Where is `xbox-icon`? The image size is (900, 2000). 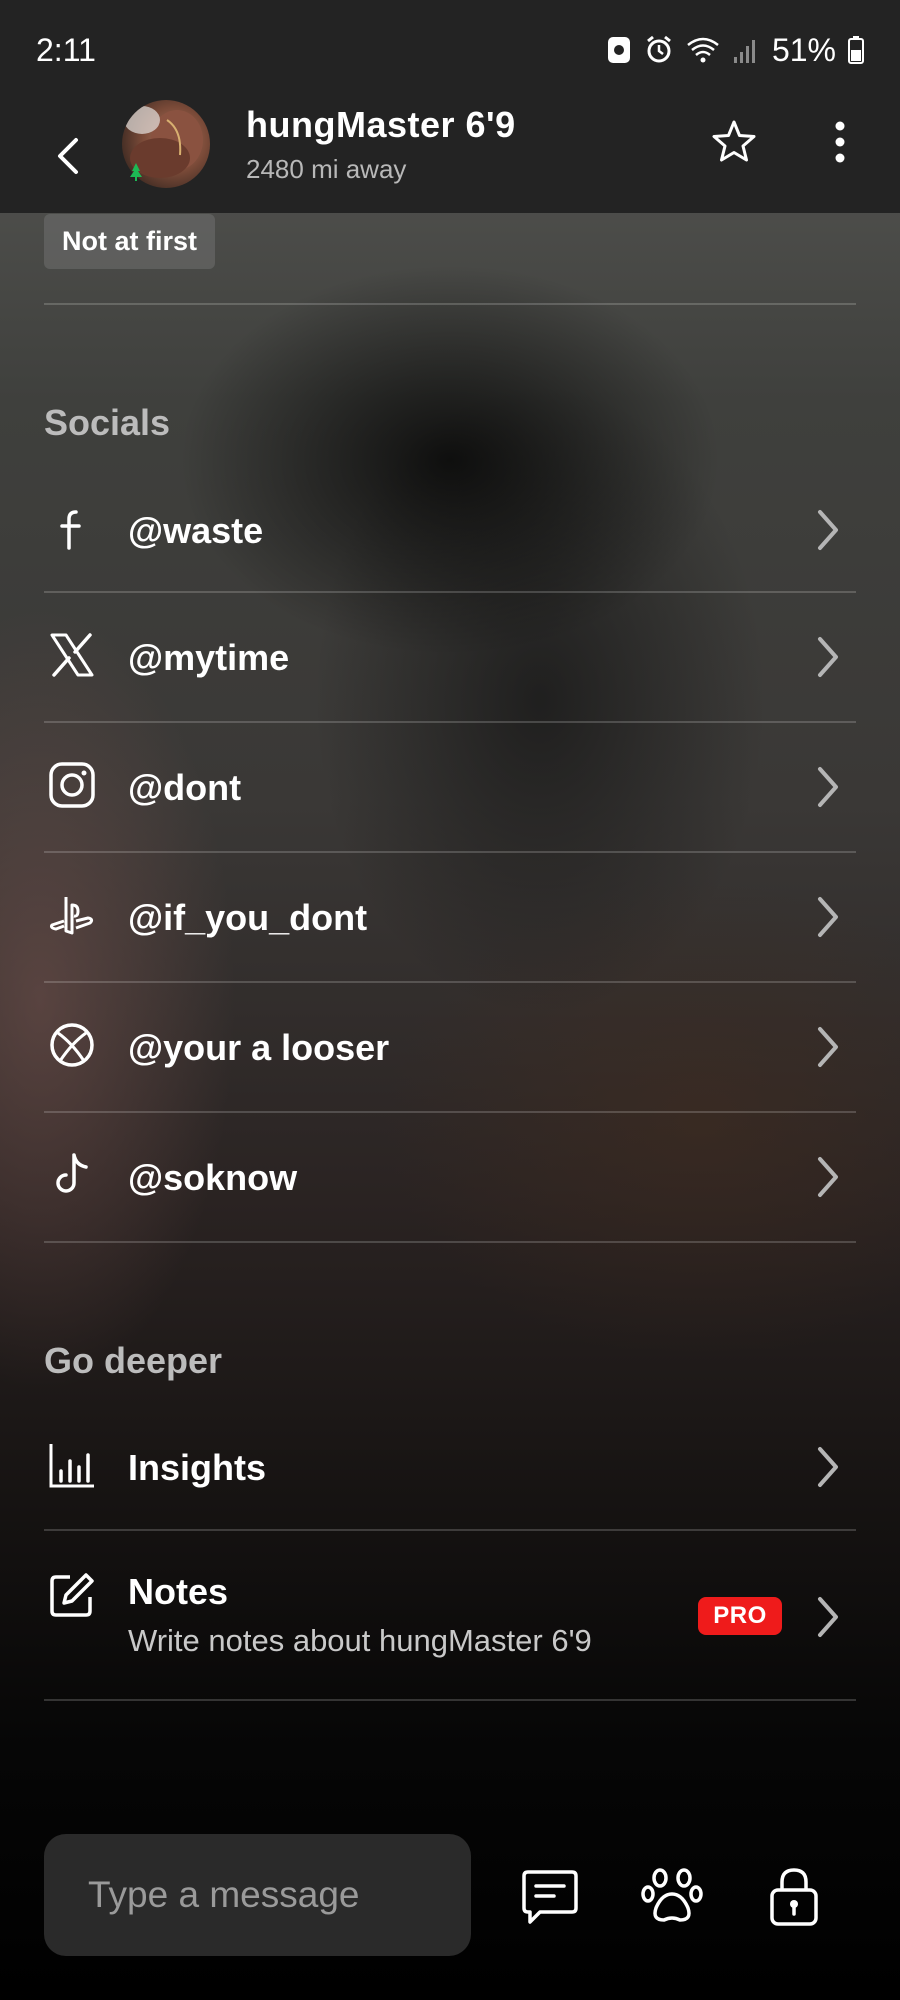 xbox-icon is located at coordinates (72, 1045).